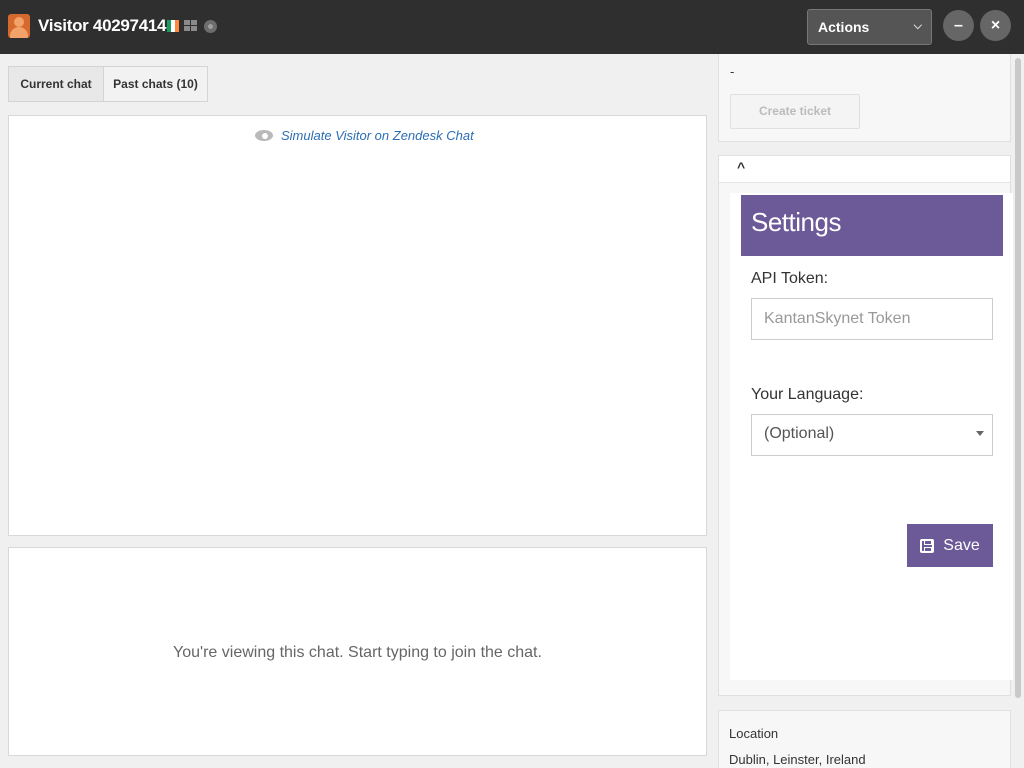 The width and height of the screenshot is (1024, 768). I want to click on language-label: Your Language:, so click(807, 394).